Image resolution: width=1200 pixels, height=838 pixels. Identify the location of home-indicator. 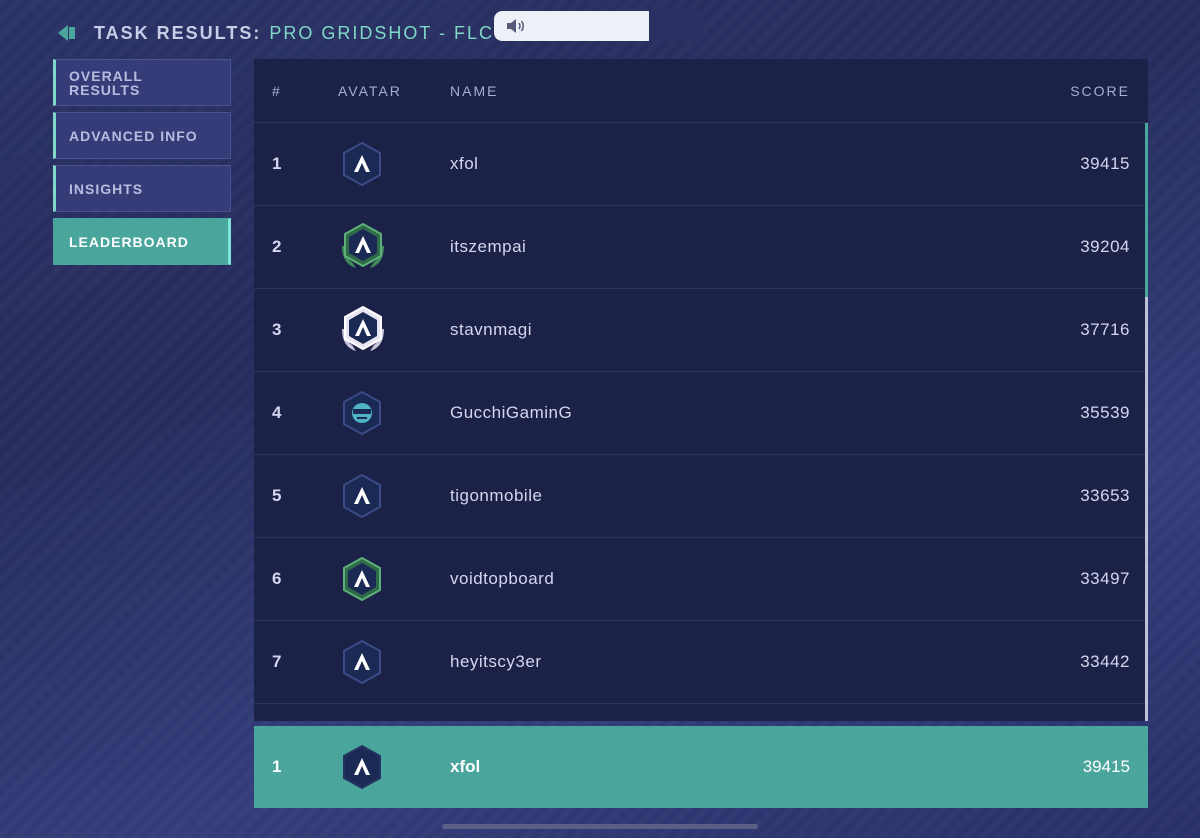
(600, 826).